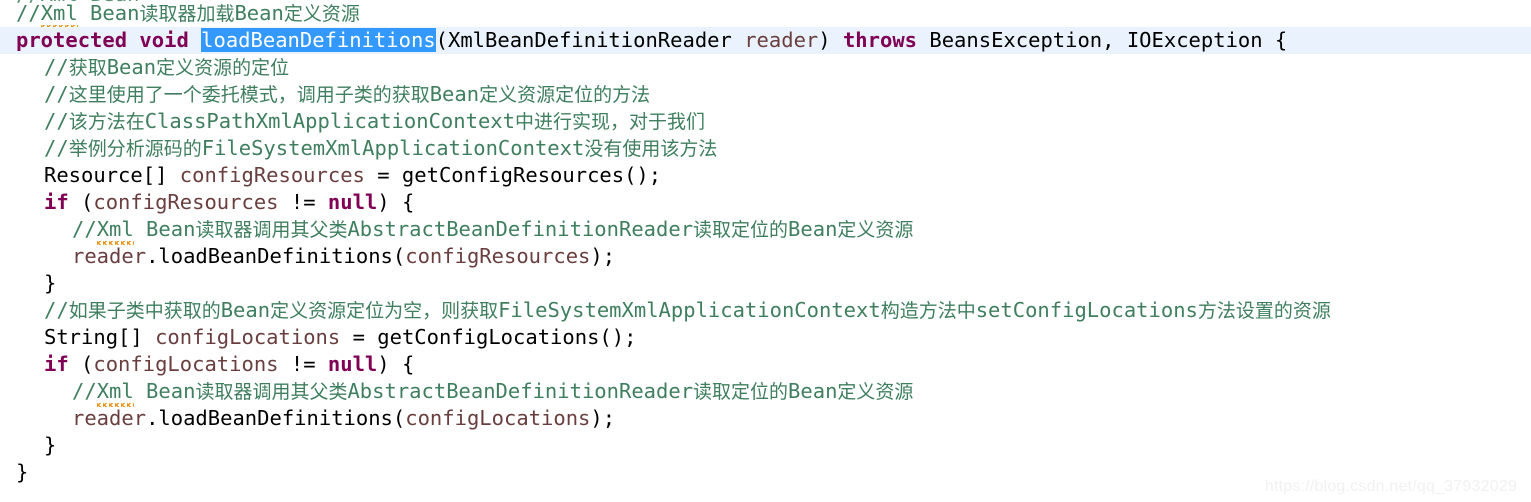 The width and height of the screenshot is (1531, 502). I want to click on comment-token: 构造方法中, so click(928, 311).